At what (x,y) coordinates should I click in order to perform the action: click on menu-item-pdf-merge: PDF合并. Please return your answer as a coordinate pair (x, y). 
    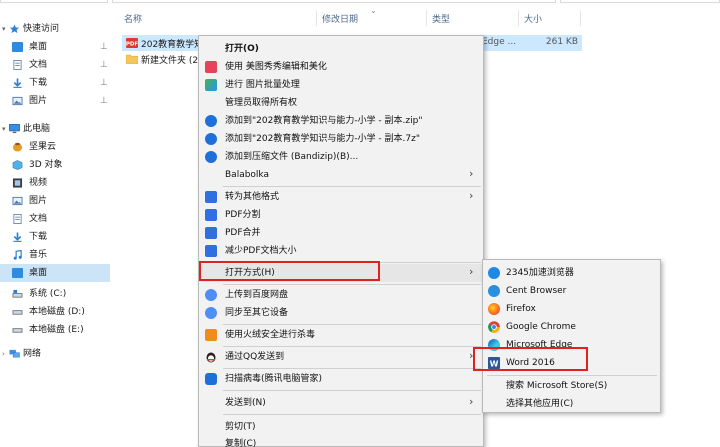
    Looking at the image, I should click on (341, 233).